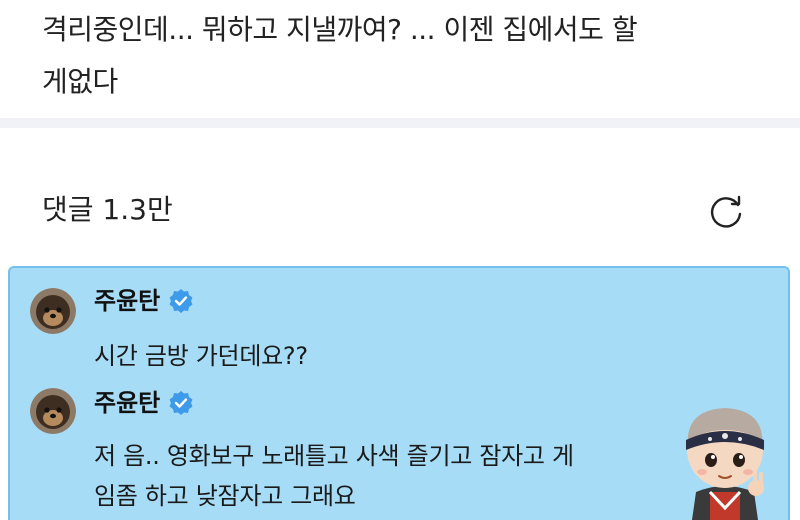 This screenshot has height=520, width=800. I want to click on comment-text-line-1: 저 음.. 영화보구 노래틀고 사색 즐기고 잠자고 게, so click(334, 456).